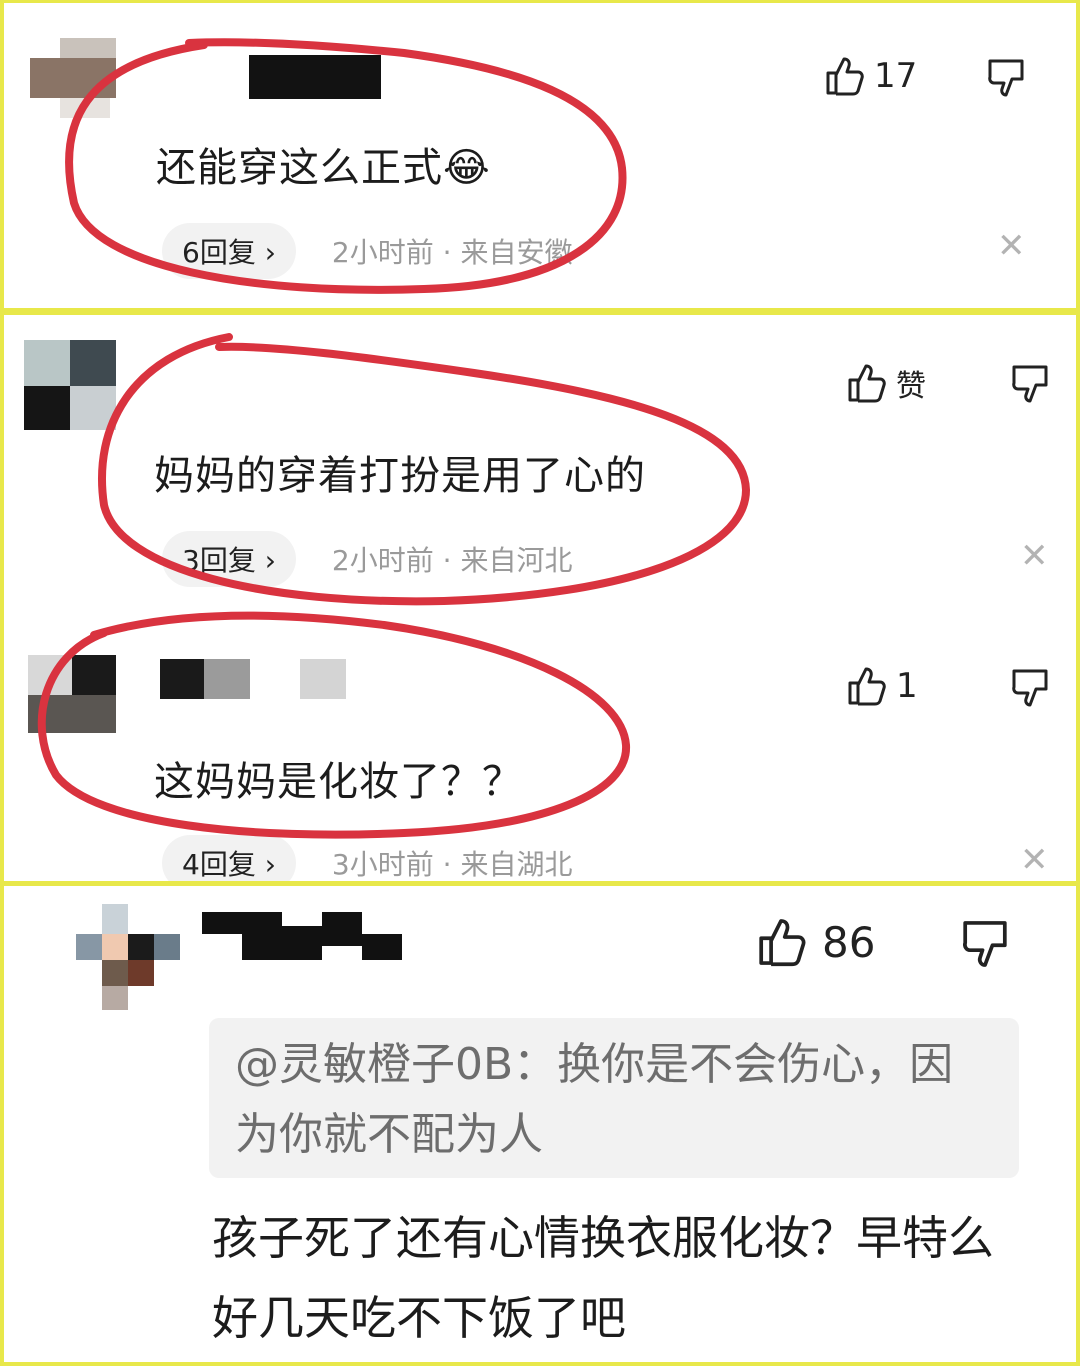 The height and width of the screenshot is (1366, 1080). Describe the element at coordinates (907, 686) in the screenshot. I see `like-count: 1` at that location.